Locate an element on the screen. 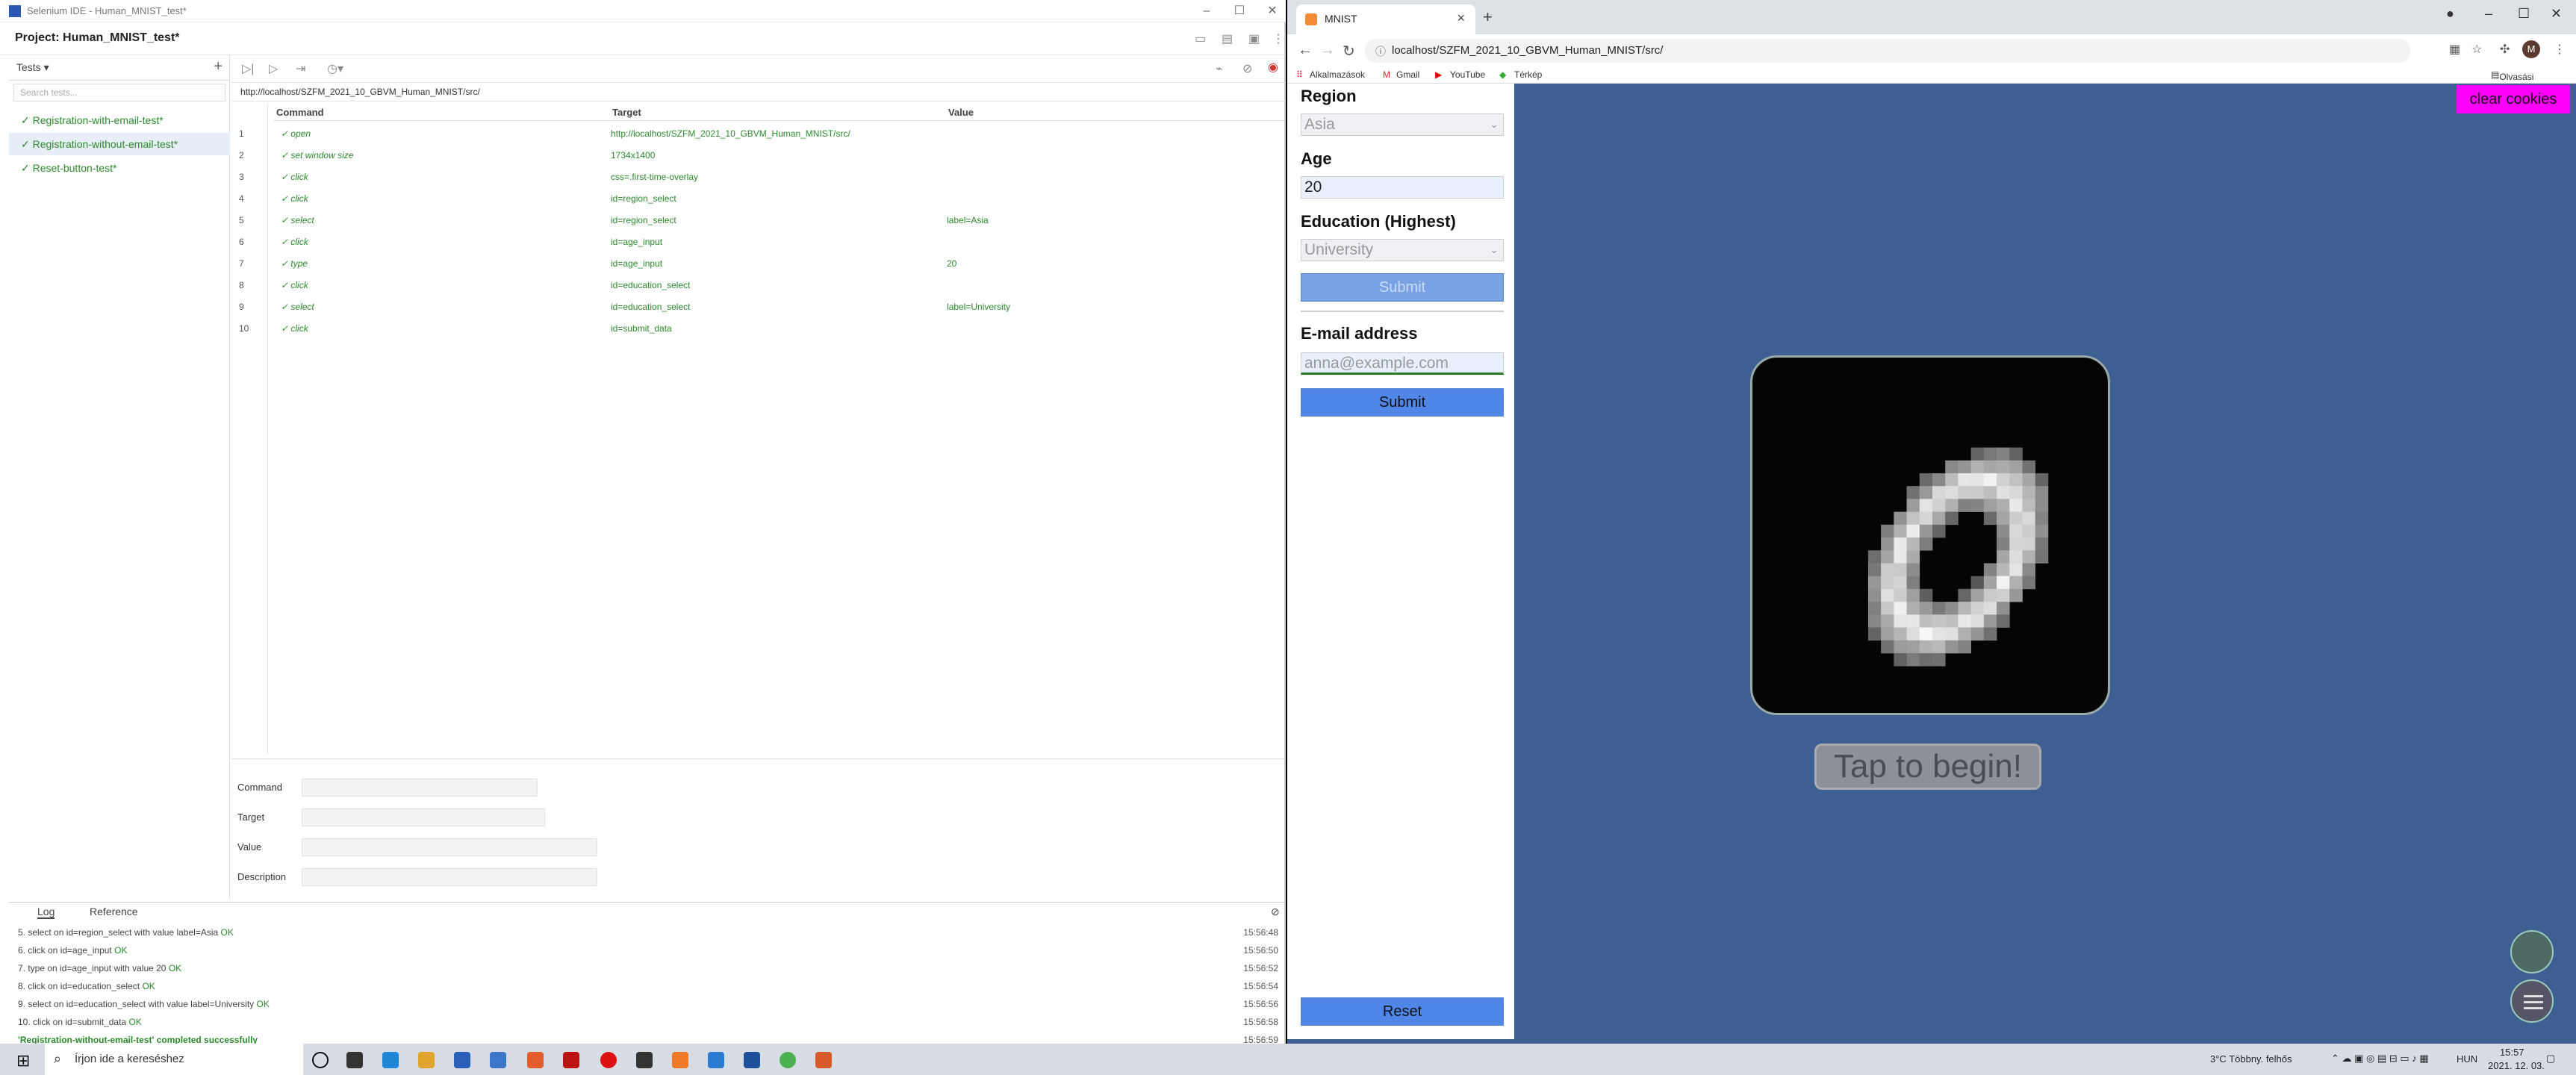 This screenshot has width=2576, height=1075. back-icon: ← is located at coordinates (1305, 50).